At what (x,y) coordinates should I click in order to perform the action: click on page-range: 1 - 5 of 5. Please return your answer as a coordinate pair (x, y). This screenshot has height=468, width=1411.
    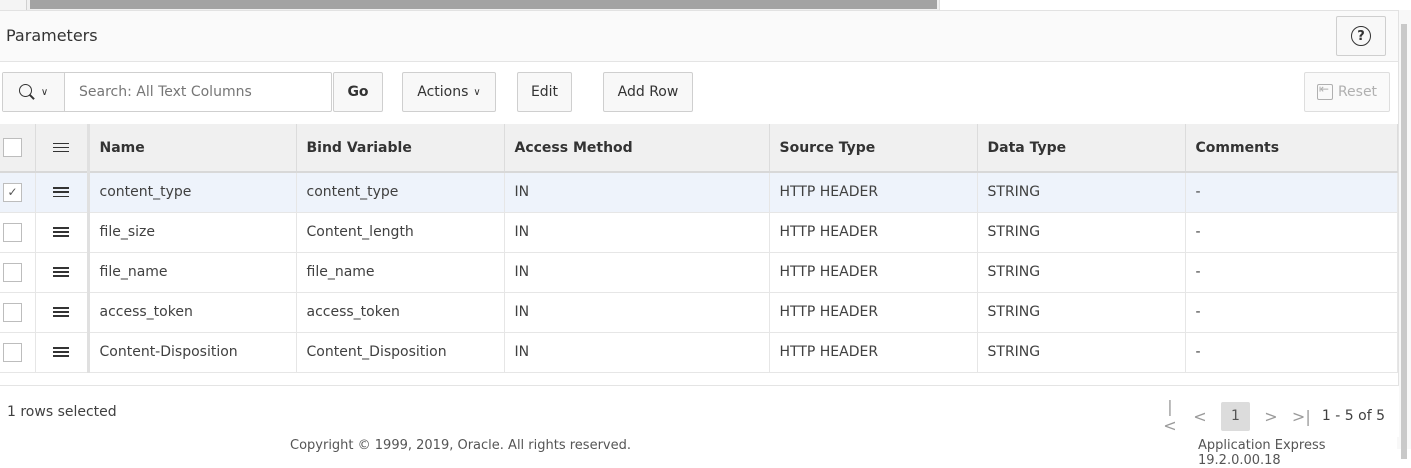
    Looking at the image, I should click on (1353, 416).